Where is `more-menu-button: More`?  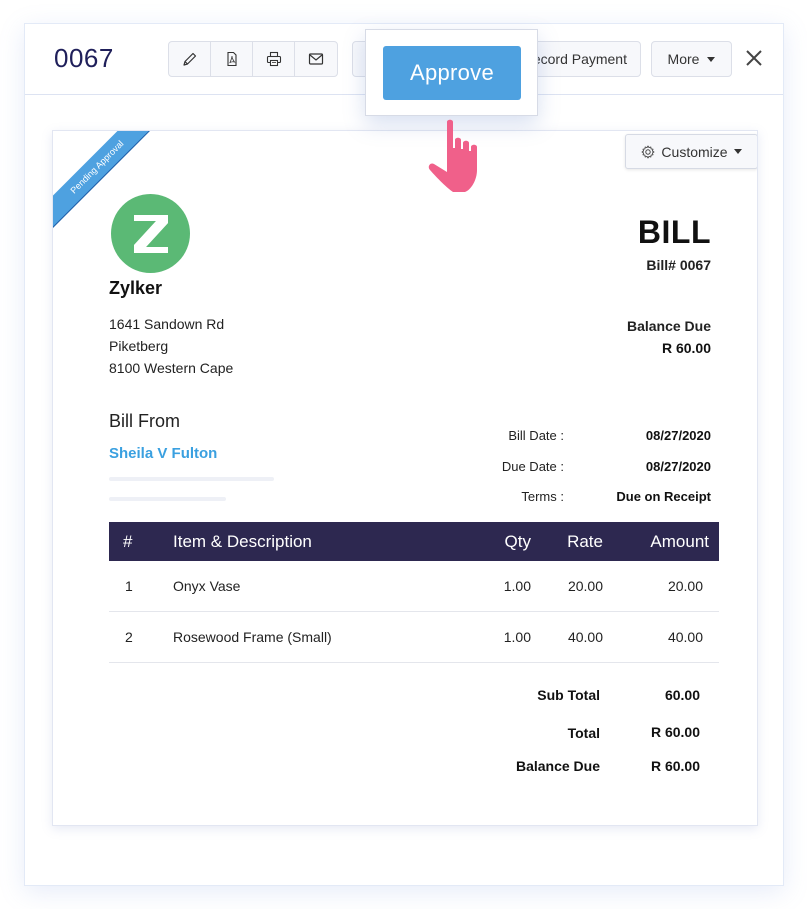
more-menu-button: More is located at coordinates (691, 59).